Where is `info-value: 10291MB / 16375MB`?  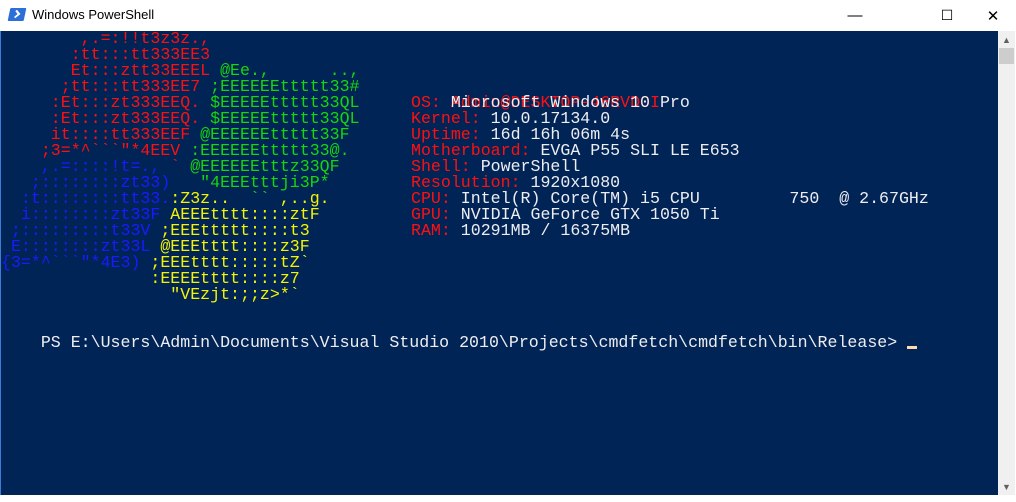 info-value: 10291MB / 16375MB is located at coordinates (540, 230).